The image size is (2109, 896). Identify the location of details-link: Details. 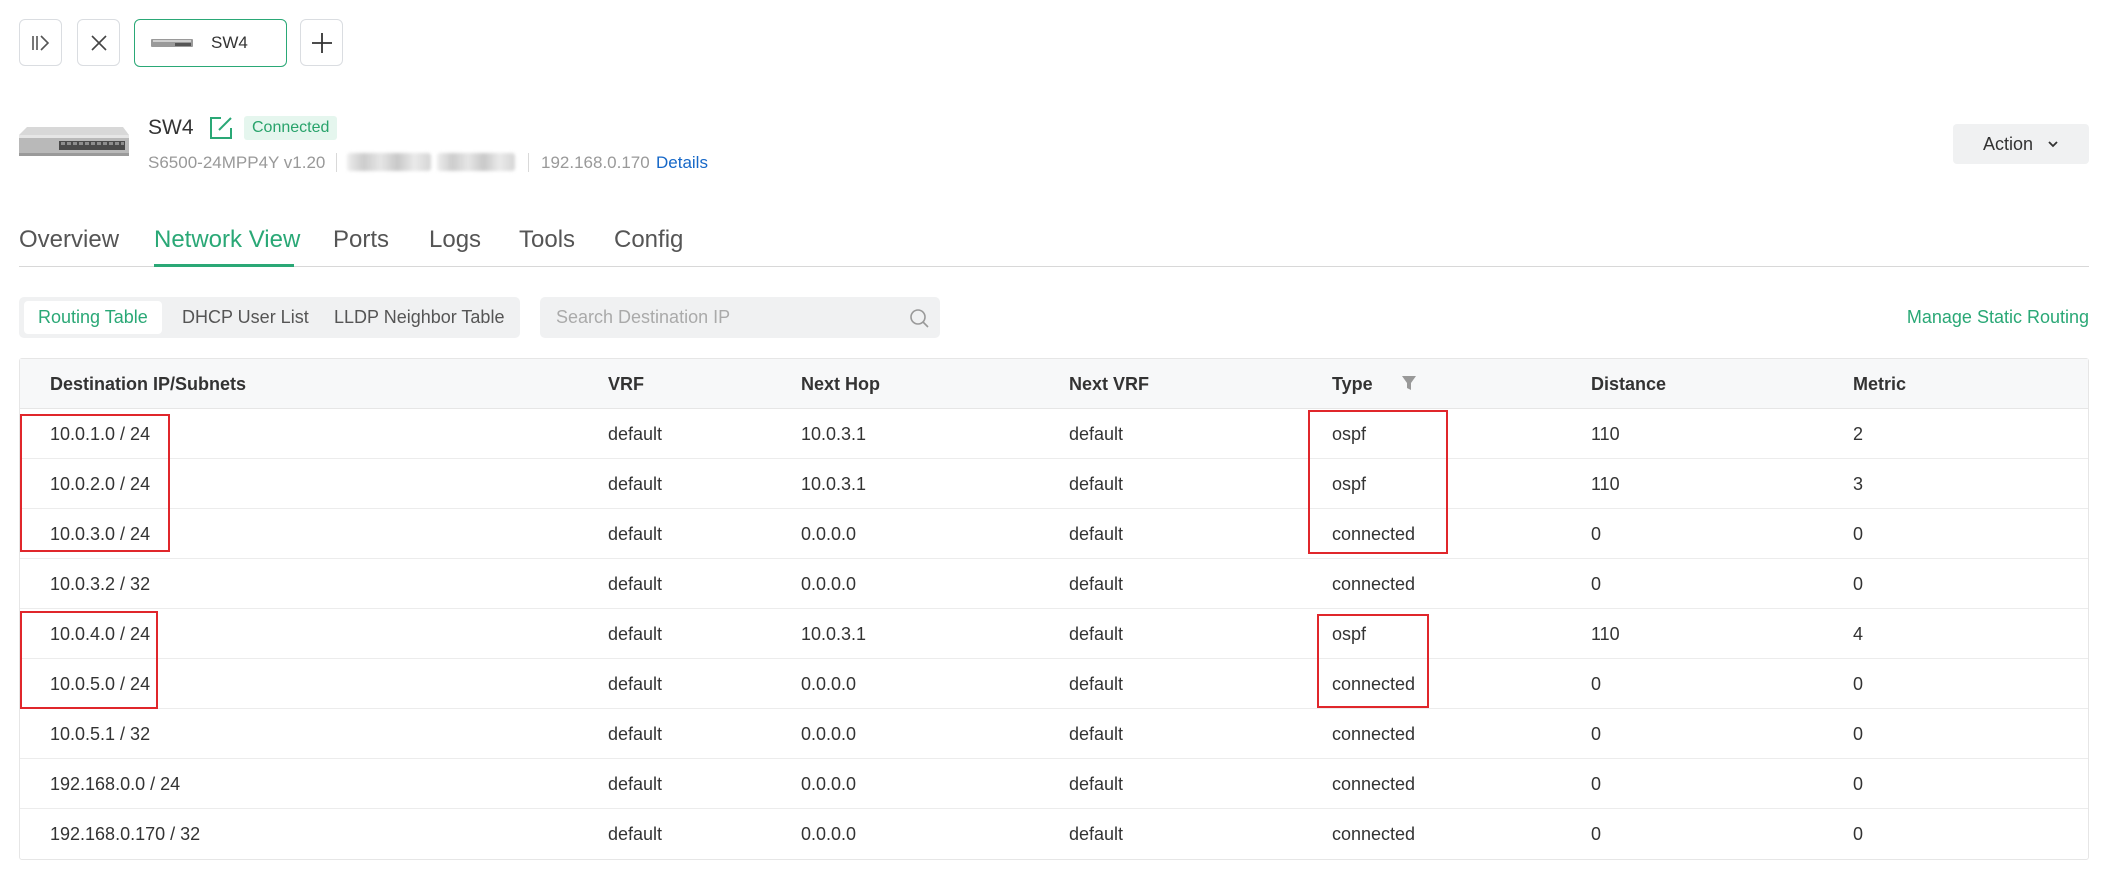
(682, 163).